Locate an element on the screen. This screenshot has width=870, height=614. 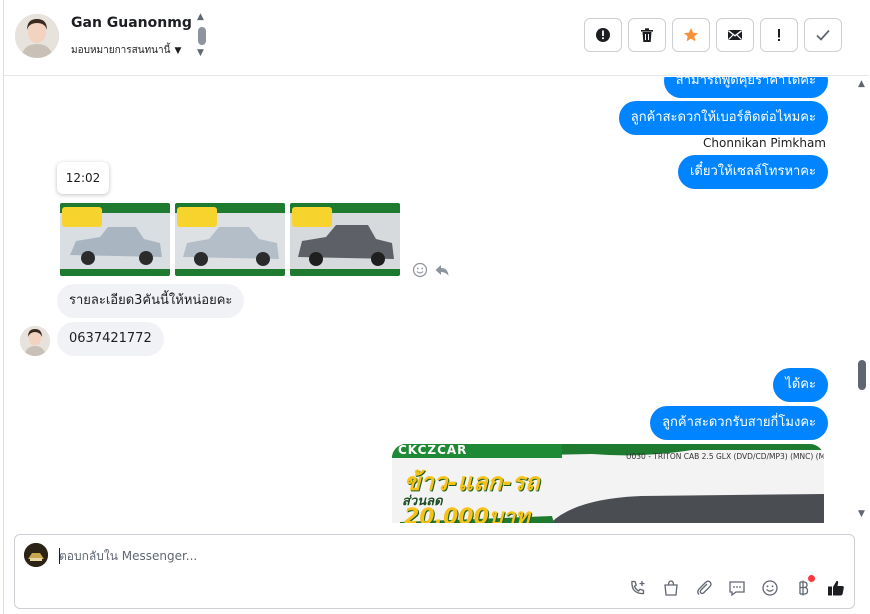
attach-button is located at coordinates (704, 588).